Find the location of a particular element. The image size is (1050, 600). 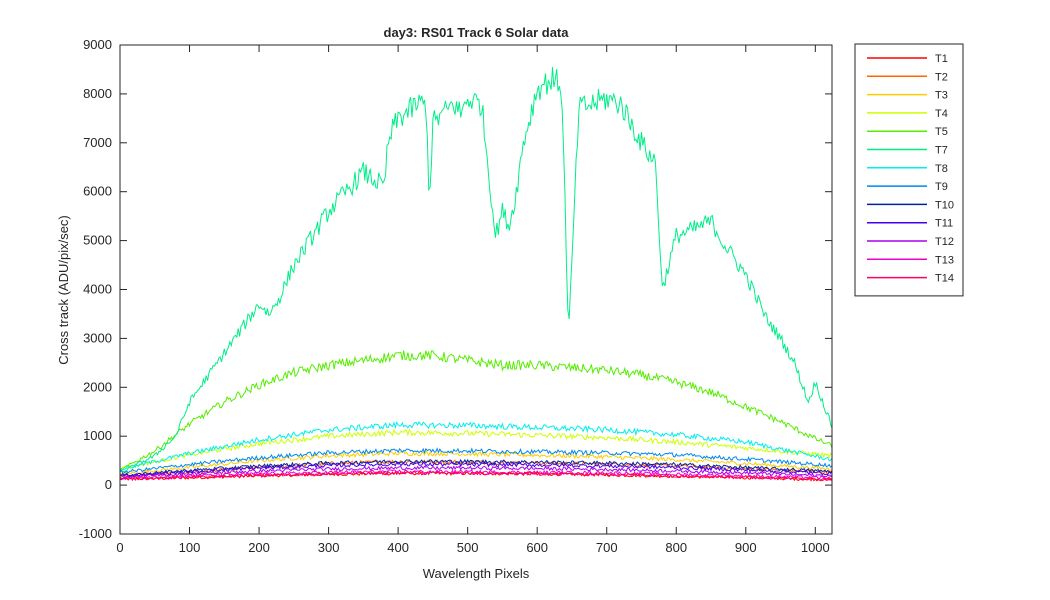

legend-label-t1: T1 is located at coordinates (941, 59).